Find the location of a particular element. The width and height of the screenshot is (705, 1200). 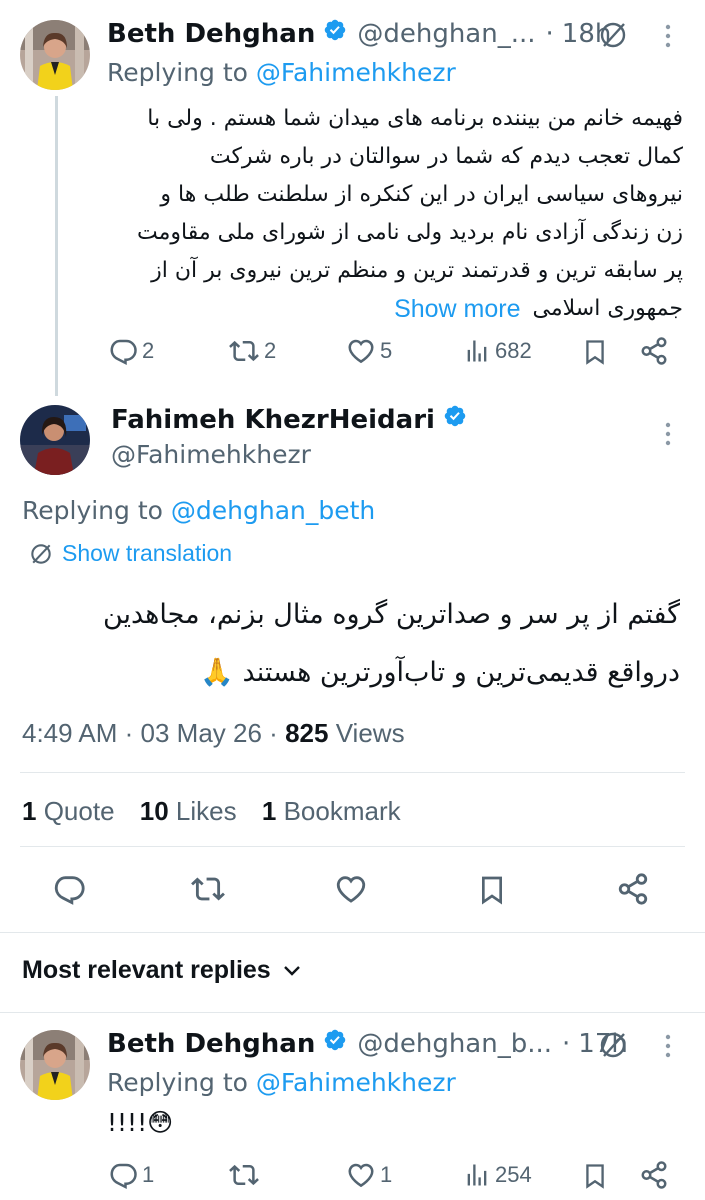

like-button: 5 is located at coordinates (369, 351).